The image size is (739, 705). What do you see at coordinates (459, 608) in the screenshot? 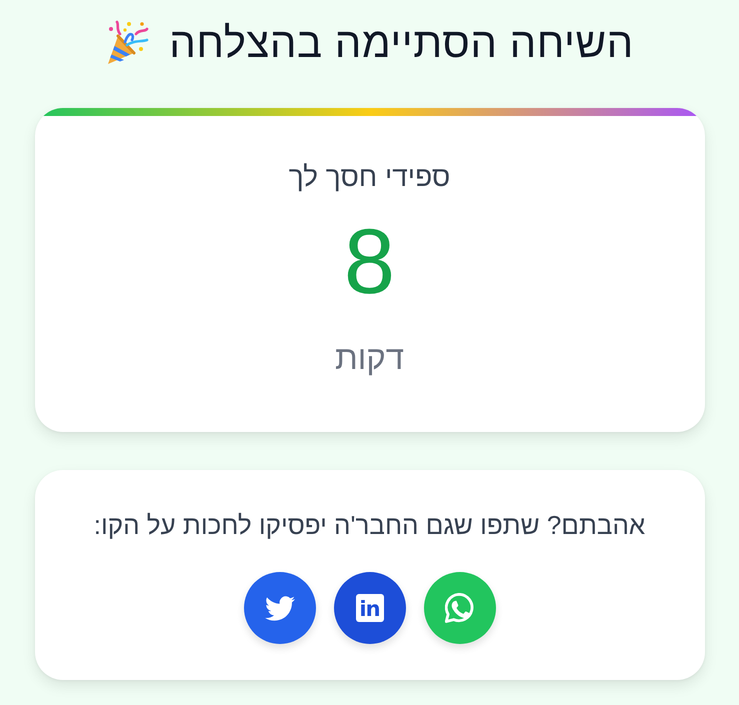
I see `chat-bubble-phone-icon` at bounding box center [459, 608].